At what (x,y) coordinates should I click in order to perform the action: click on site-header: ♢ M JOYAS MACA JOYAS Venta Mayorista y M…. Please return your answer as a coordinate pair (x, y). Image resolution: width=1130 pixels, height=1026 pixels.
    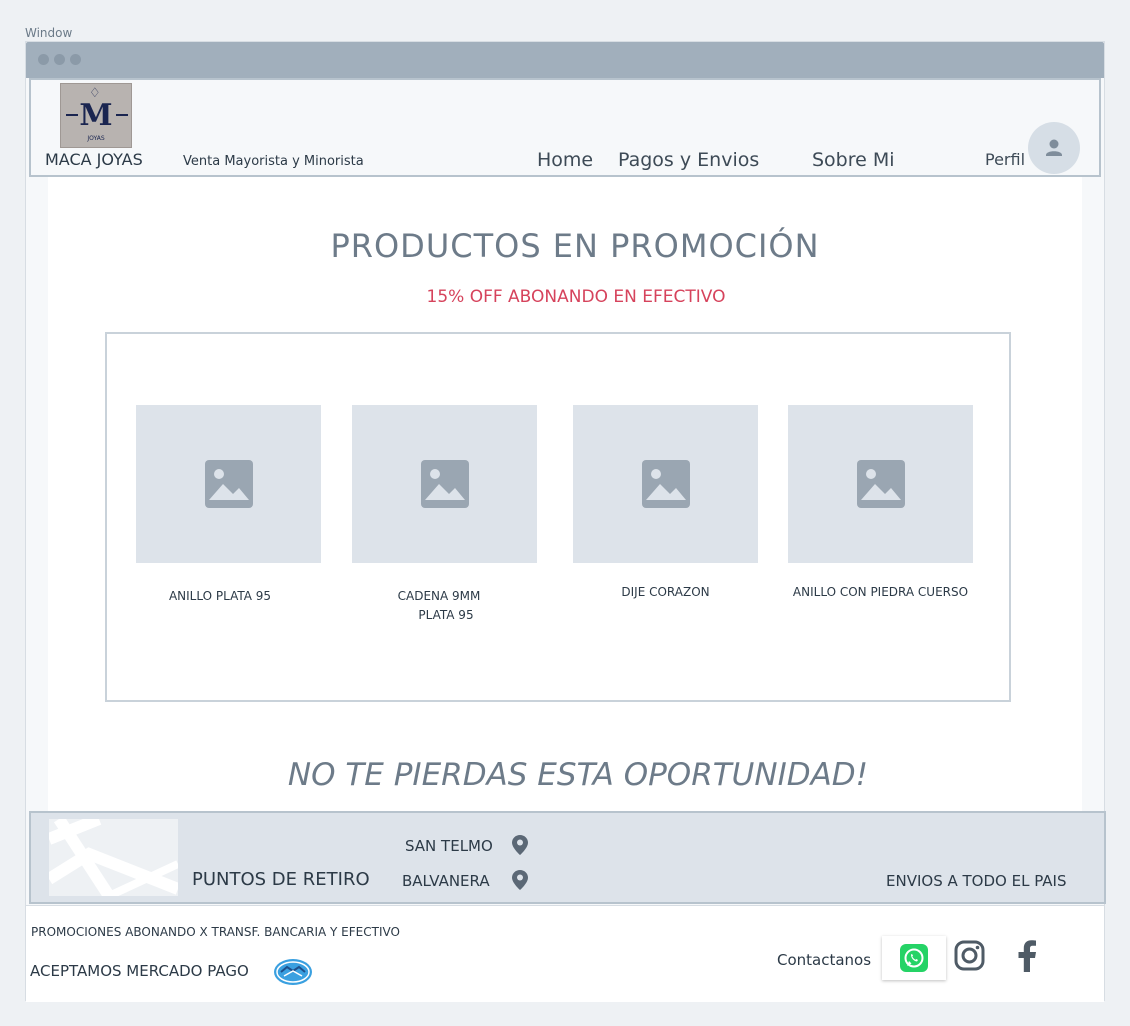
    Looking at the image, I should click on (565, 127).